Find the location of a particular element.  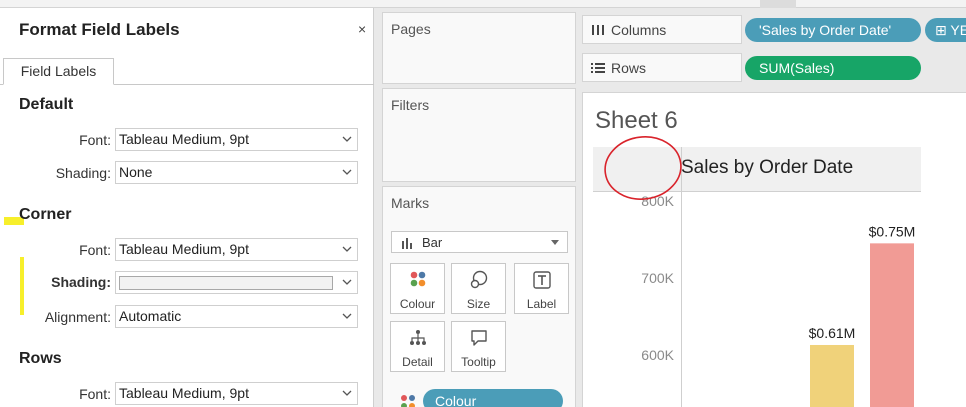

mark-type-dropdown: Bar is located at coordinates (479, 242).